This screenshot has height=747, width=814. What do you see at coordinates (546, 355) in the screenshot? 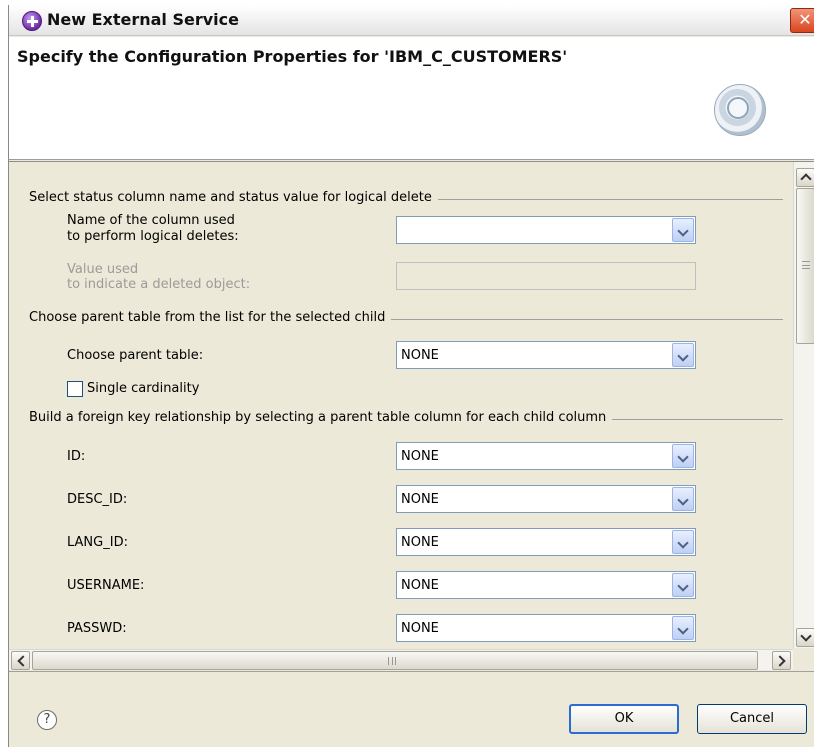
I see `parent-table-select: NONE` at bounding box center [546, 355].